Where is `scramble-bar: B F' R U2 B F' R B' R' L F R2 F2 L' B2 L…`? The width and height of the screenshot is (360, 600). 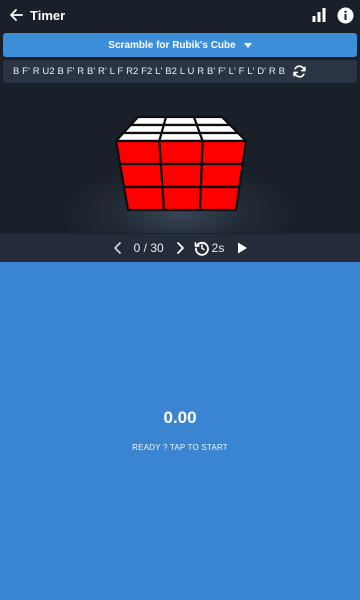
scramble-bar: B F' R U2 B F' R B' R' L F R2 F2 L' B2 L… is located at coordinates (180, 71).